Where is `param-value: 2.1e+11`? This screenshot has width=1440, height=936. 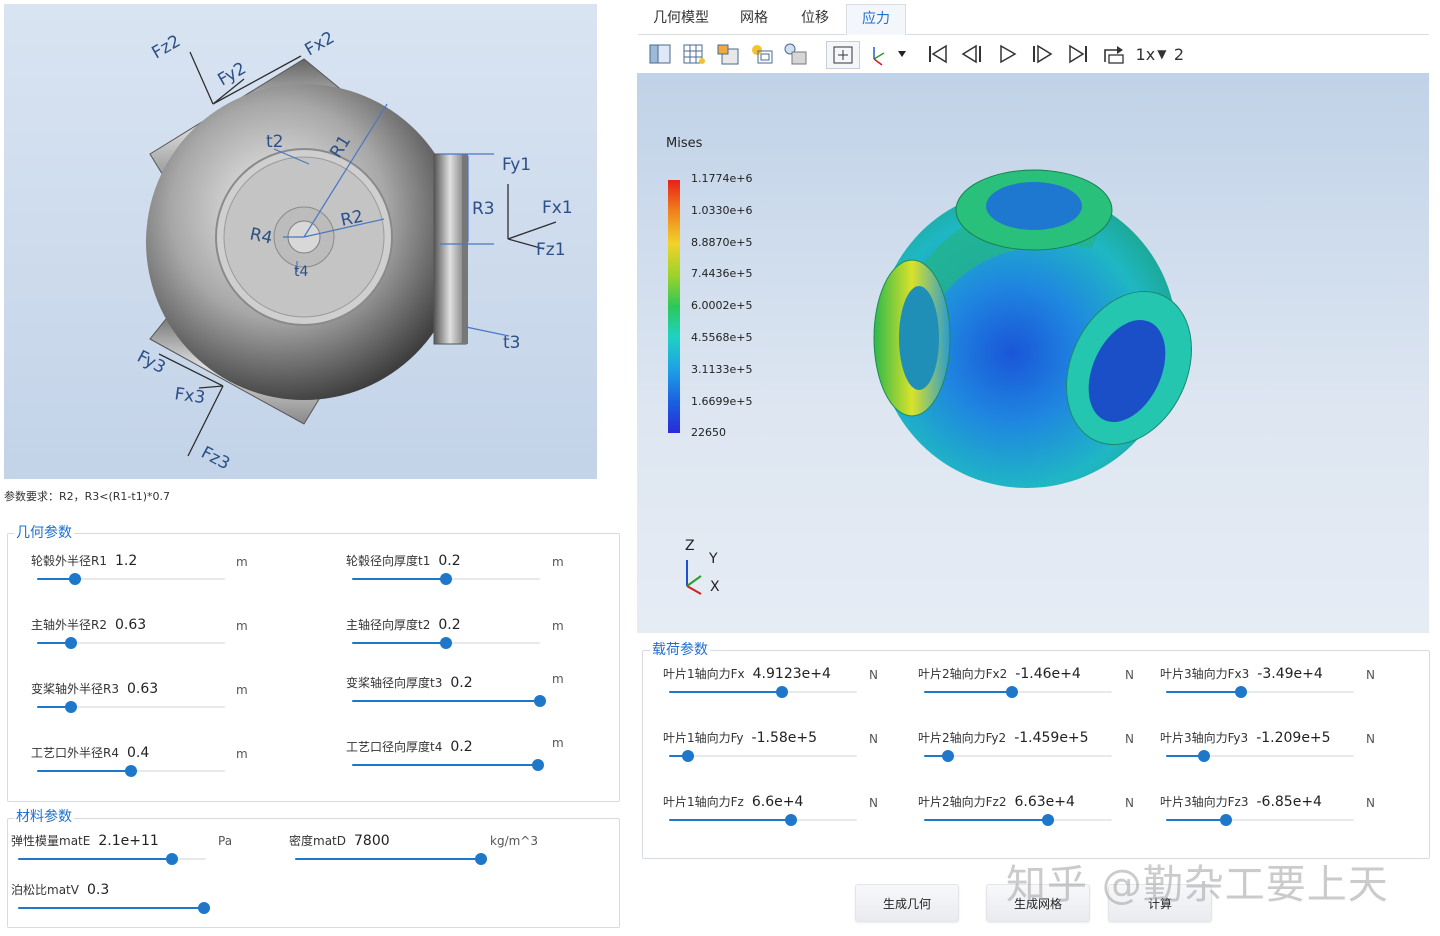 param-value: 2.1e+11 is located at coordinates (128, 841).